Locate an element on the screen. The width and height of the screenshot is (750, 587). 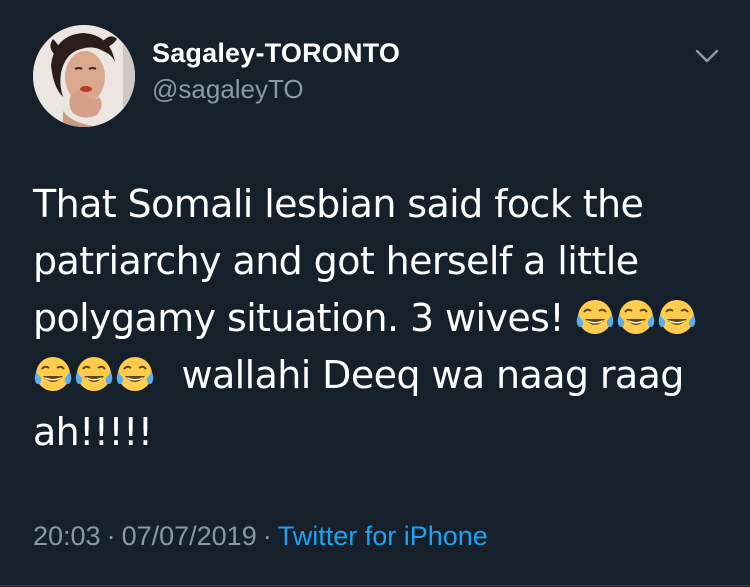
tweet-line-4-text: wallahi Deeq wa naag raag is located at coordinates (432, 375).